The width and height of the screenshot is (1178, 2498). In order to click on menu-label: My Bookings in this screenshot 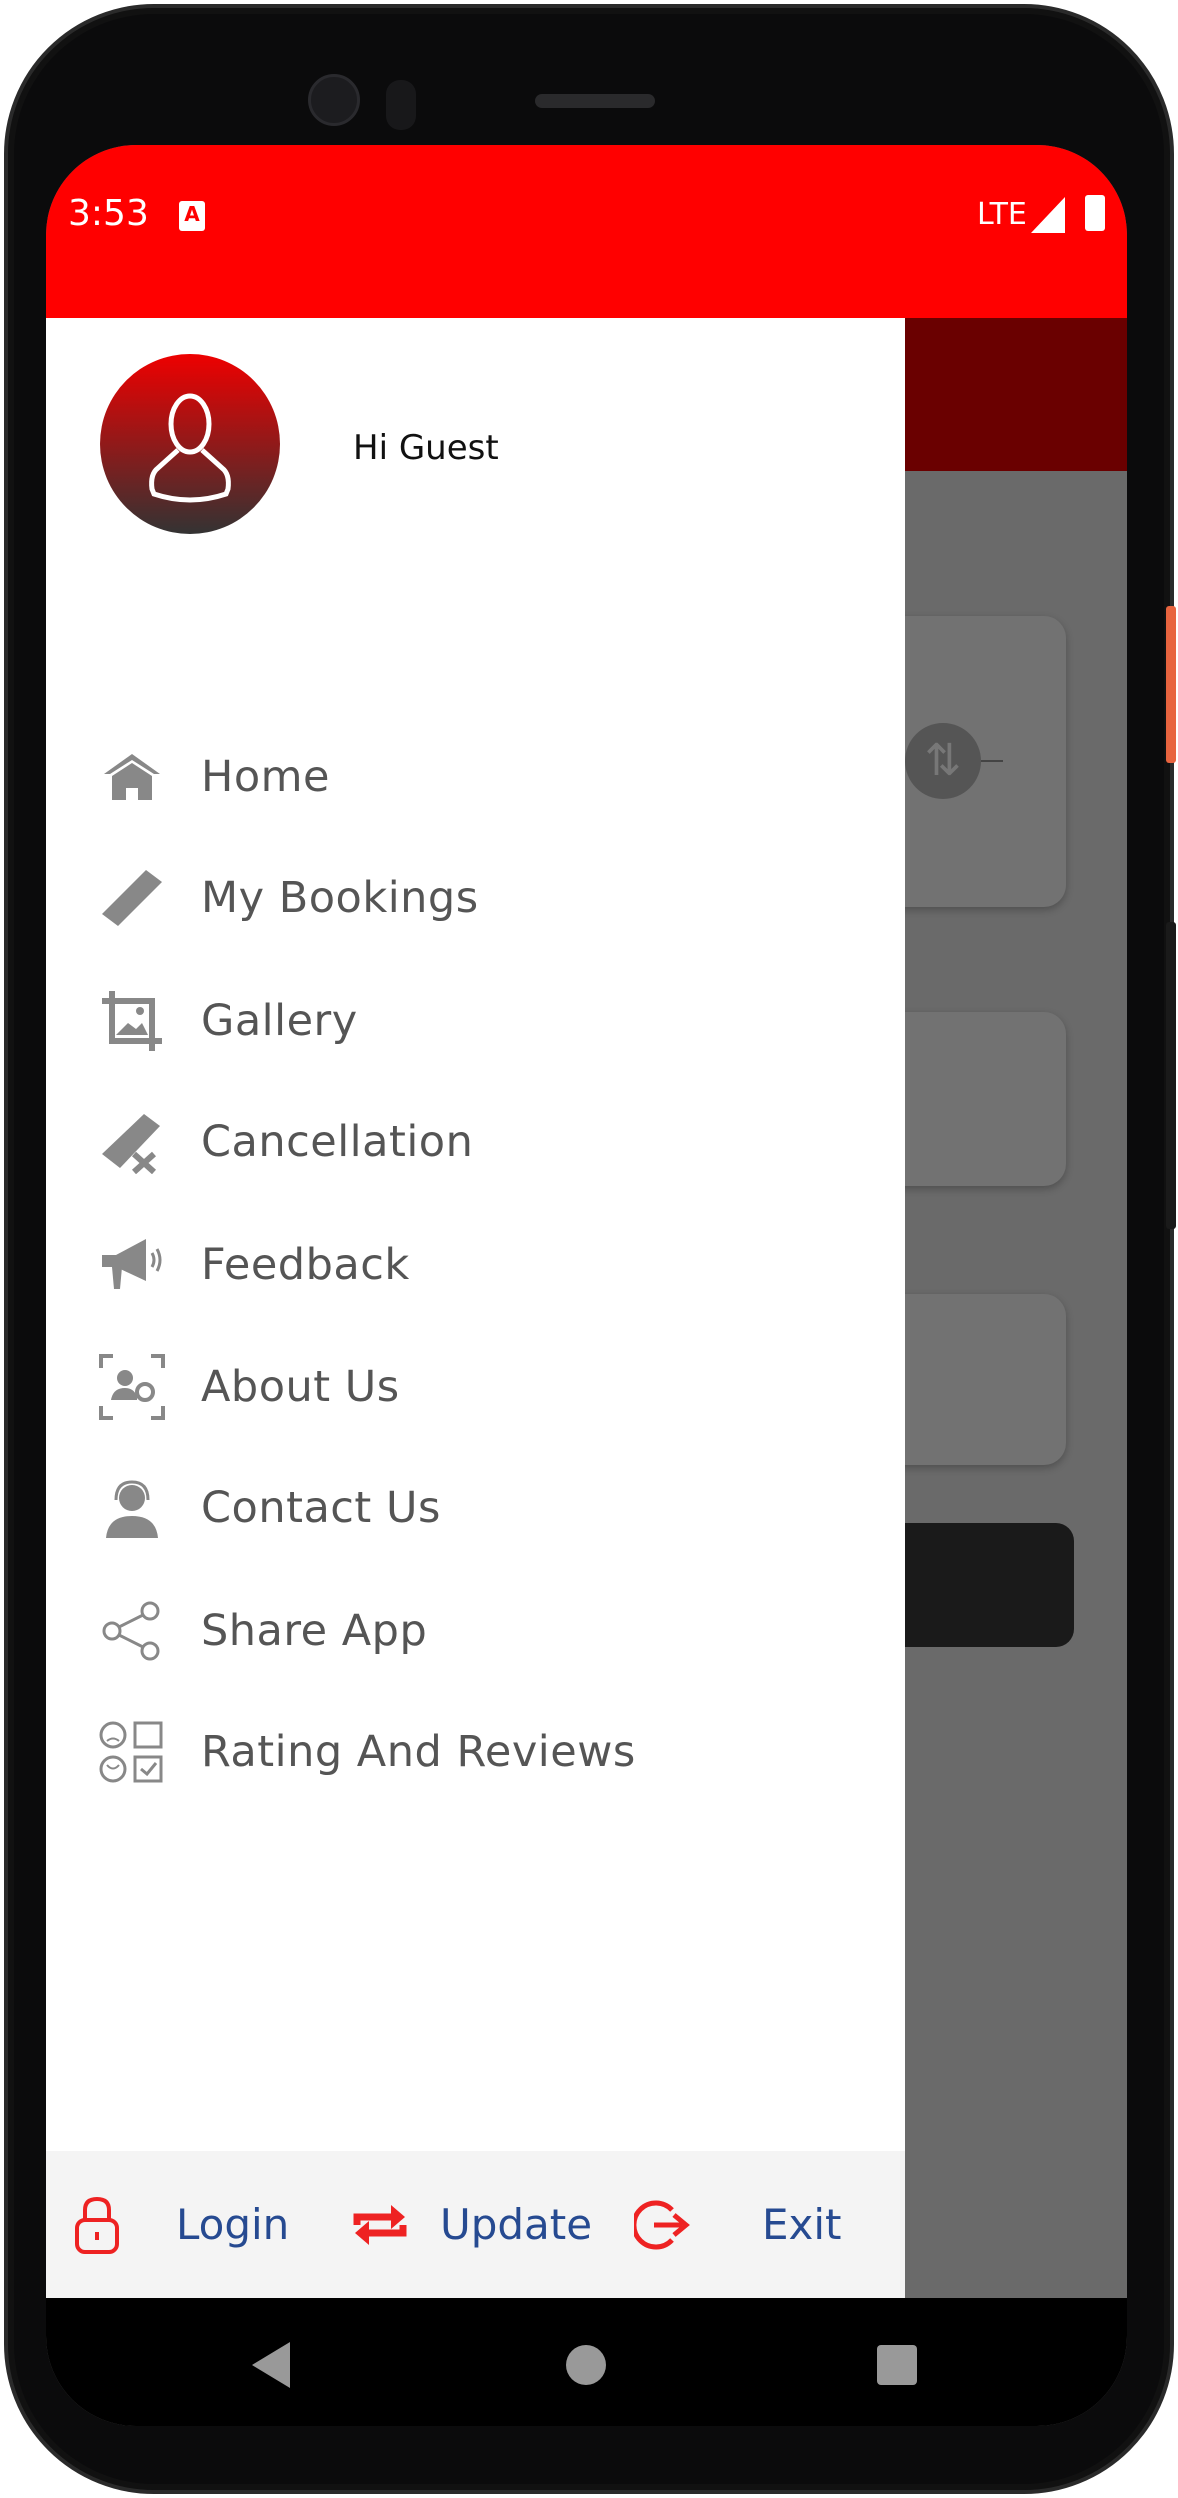, I will do `click(340, 898)`.